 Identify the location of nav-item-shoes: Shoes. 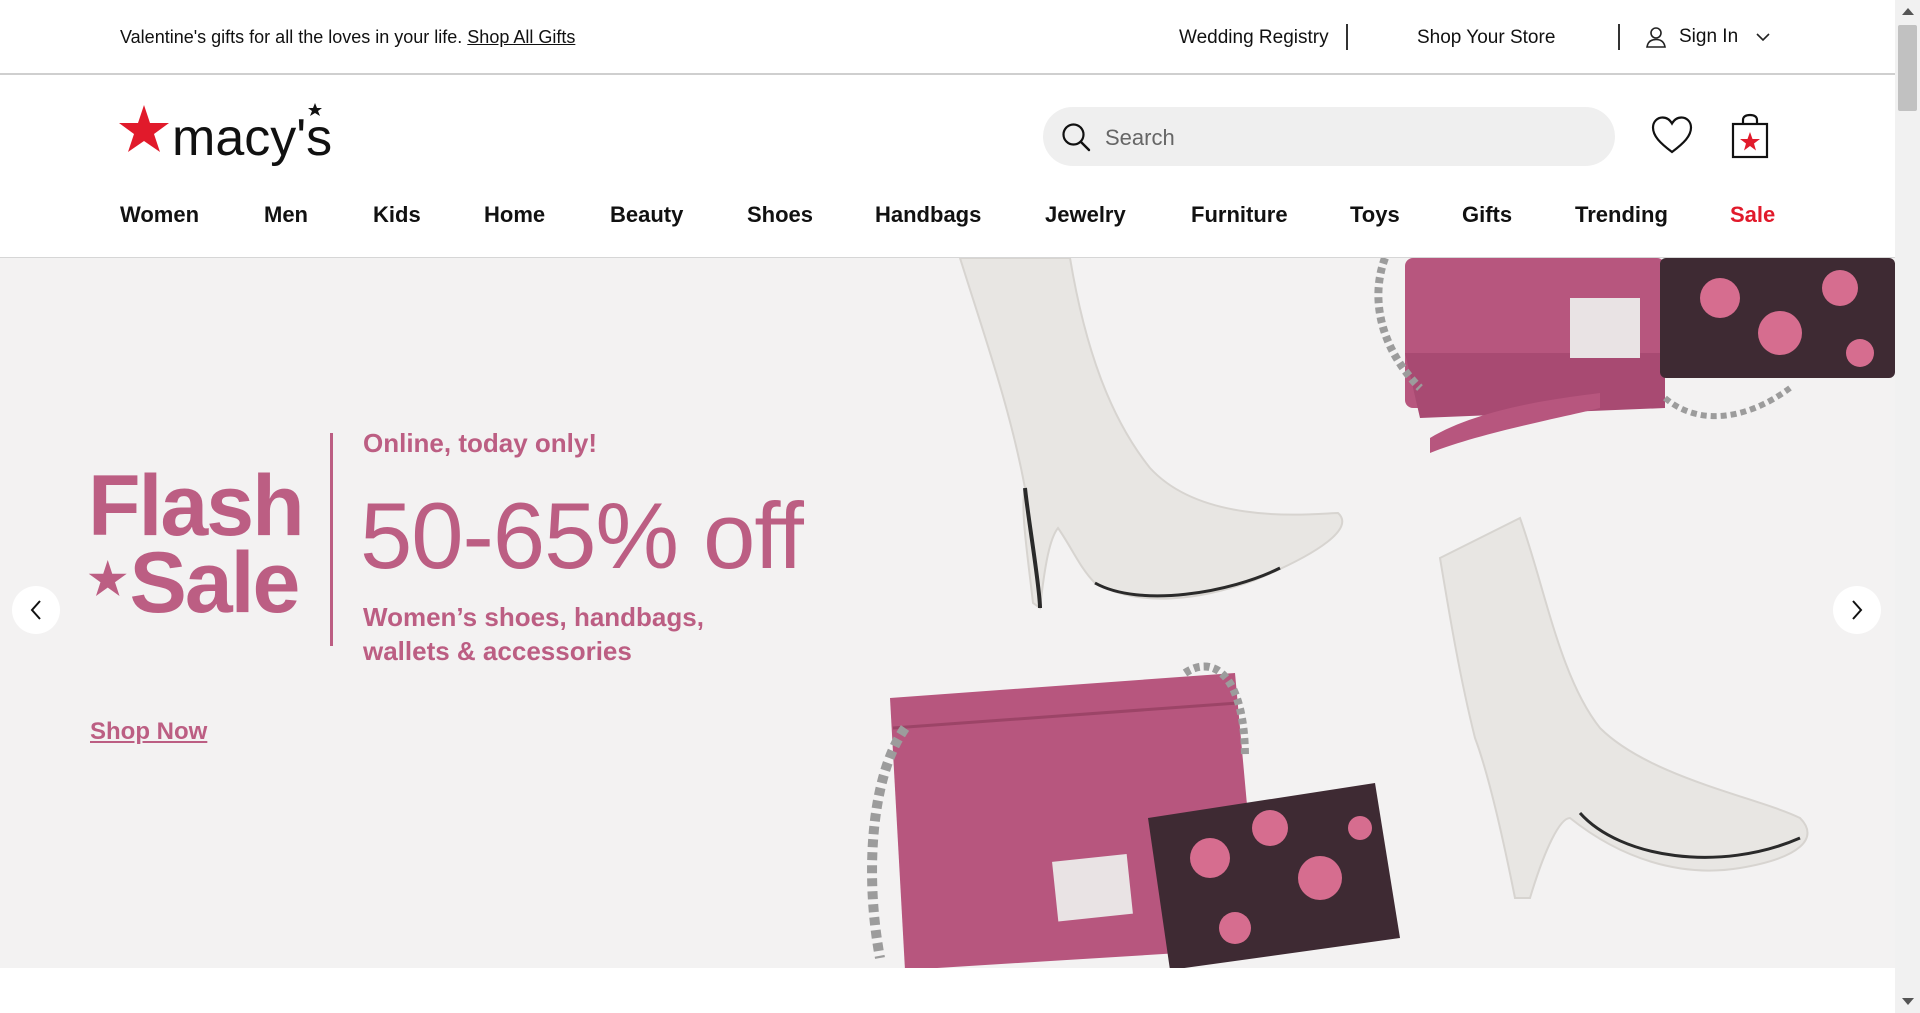
(780, 215).